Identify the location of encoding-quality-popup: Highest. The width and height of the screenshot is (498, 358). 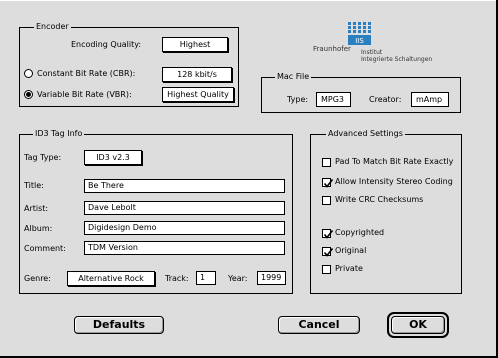
(195, 44).